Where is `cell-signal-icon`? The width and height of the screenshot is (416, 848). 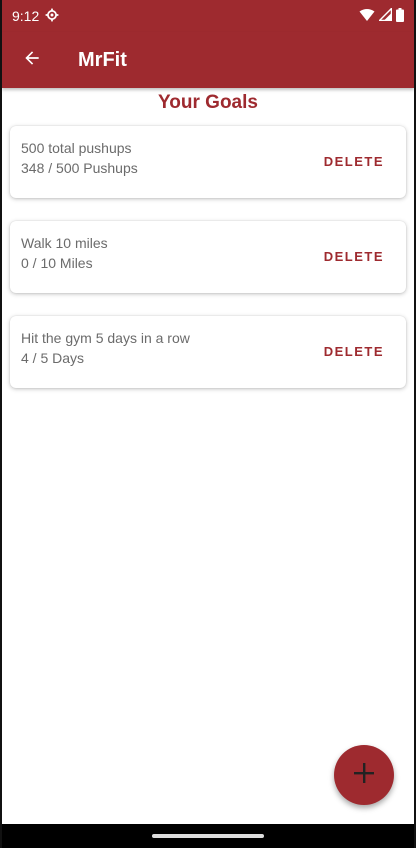 cell-signal-icon is located at coordinates (385, 15).